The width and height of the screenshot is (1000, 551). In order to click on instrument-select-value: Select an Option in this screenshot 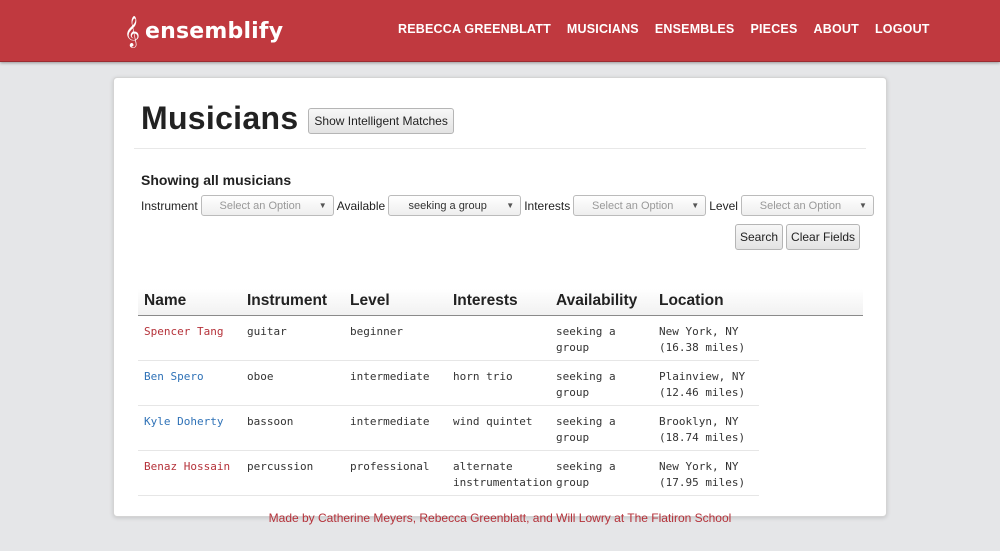, I will do `click(260, 205)`.